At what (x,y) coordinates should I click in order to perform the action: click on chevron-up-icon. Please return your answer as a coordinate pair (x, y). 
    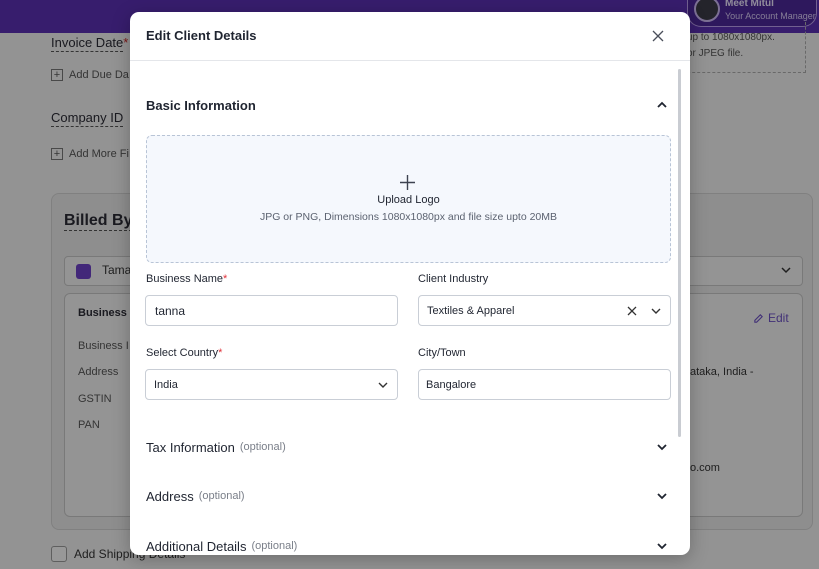
    Looking at the image, I should click on (662, 104).